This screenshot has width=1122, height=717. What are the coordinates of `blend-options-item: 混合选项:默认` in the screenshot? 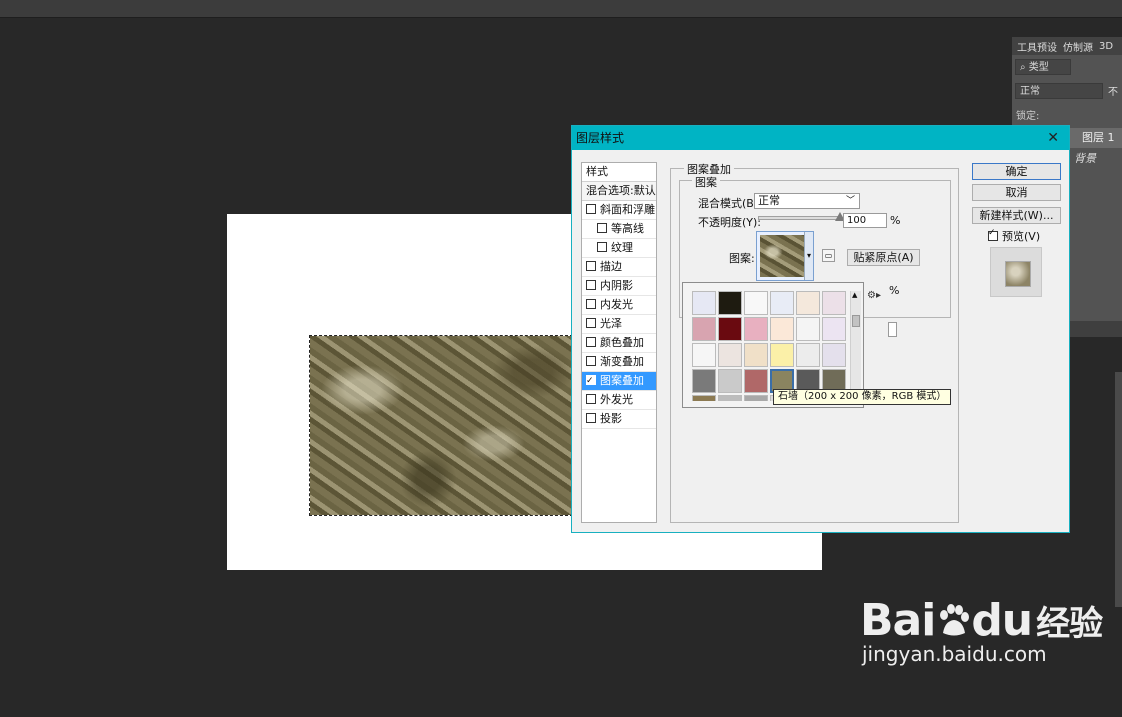 It's located at (619, 191).